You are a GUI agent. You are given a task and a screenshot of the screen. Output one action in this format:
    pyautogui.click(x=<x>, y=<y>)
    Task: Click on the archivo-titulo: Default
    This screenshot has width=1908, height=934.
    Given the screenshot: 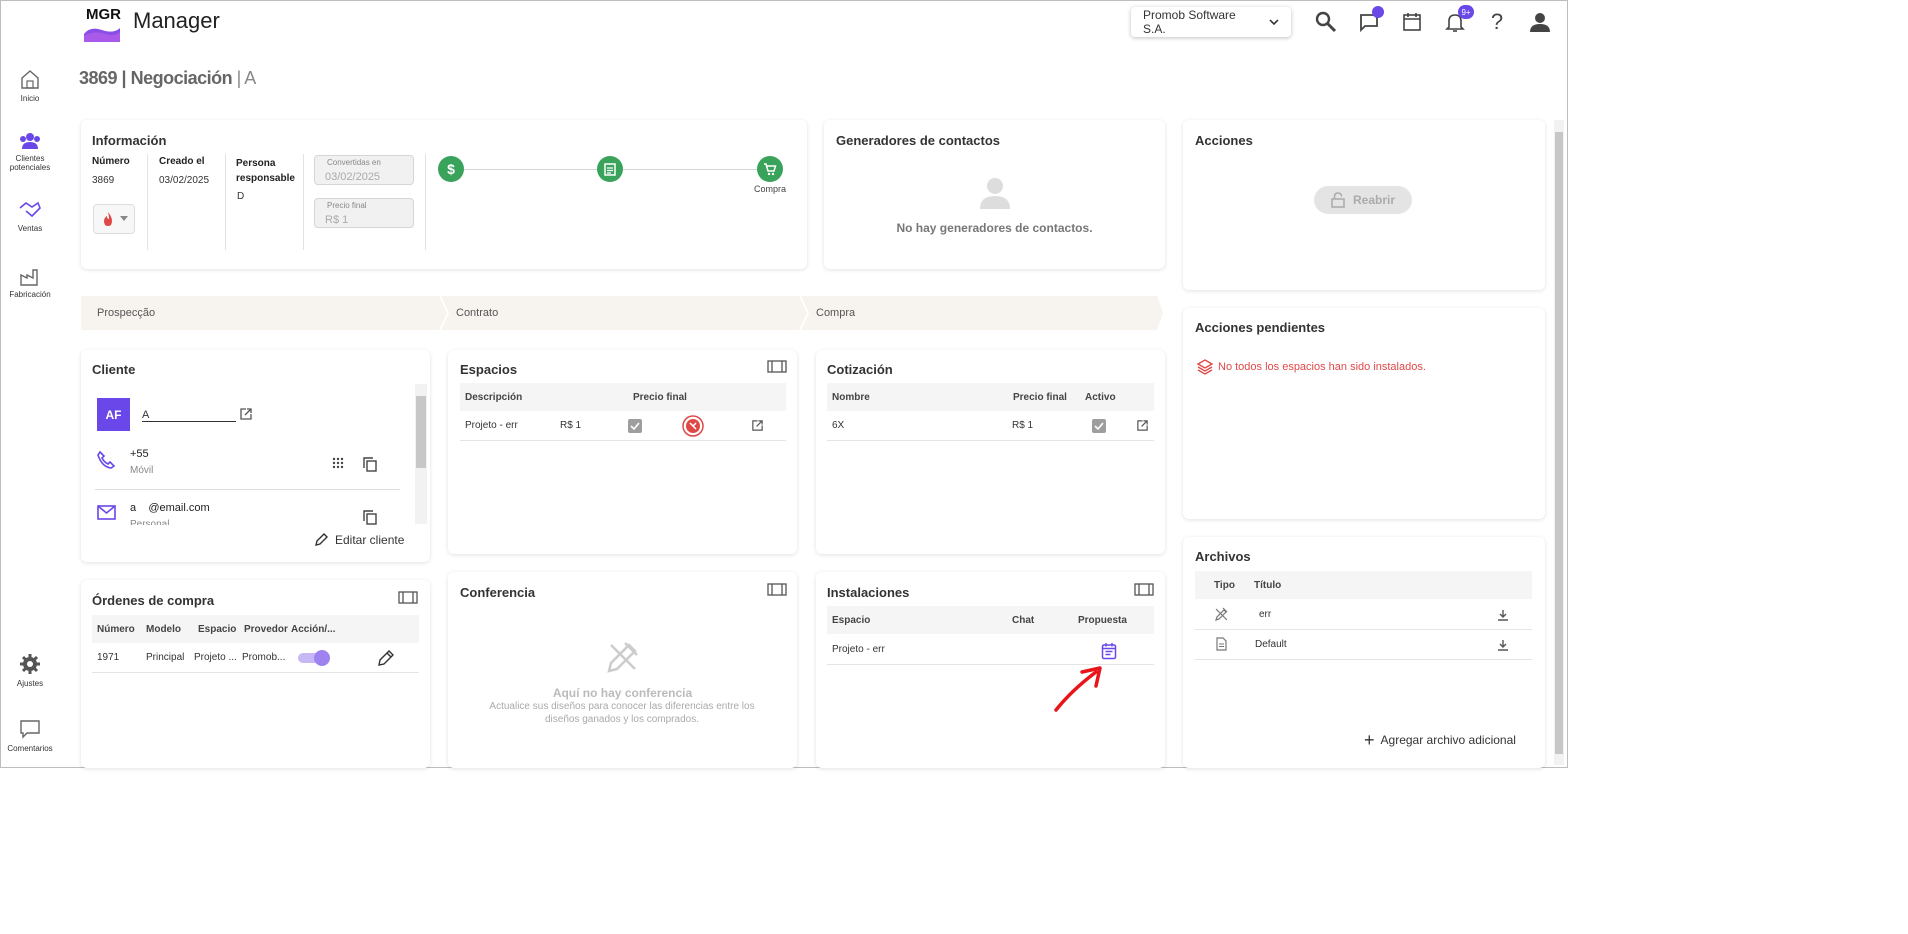 What is the action you would take?
    pyautogui.click(x=1271, y=644)
    